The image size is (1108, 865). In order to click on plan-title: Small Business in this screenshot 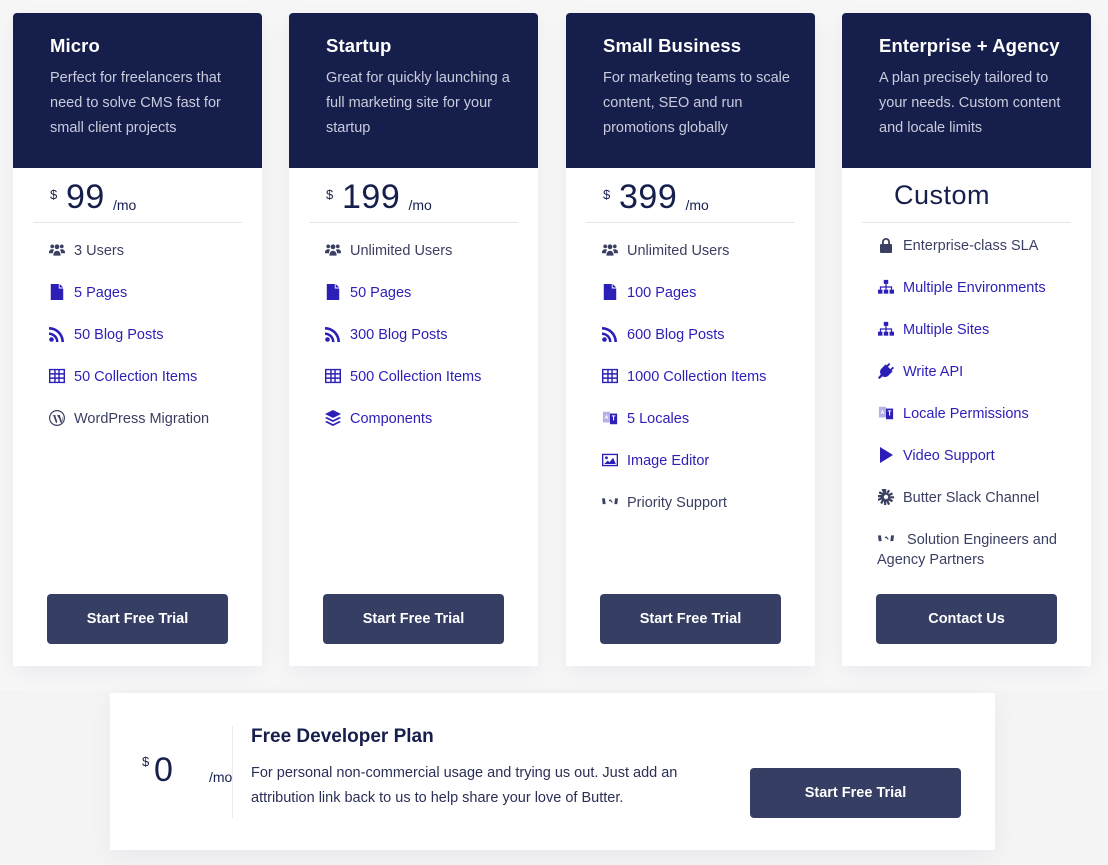, I will do `click(672, 45)`.